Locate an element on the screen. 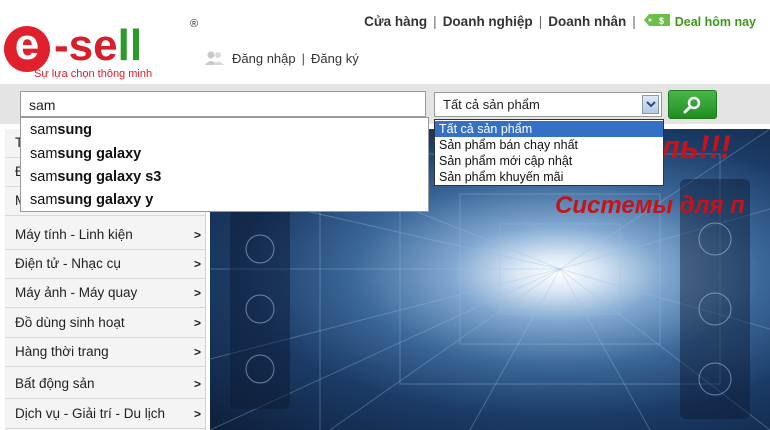 The width and height of the screenshot is (770, 430). sidebar-item-label: Hàng thời trang is located at coordinates (62, 351).